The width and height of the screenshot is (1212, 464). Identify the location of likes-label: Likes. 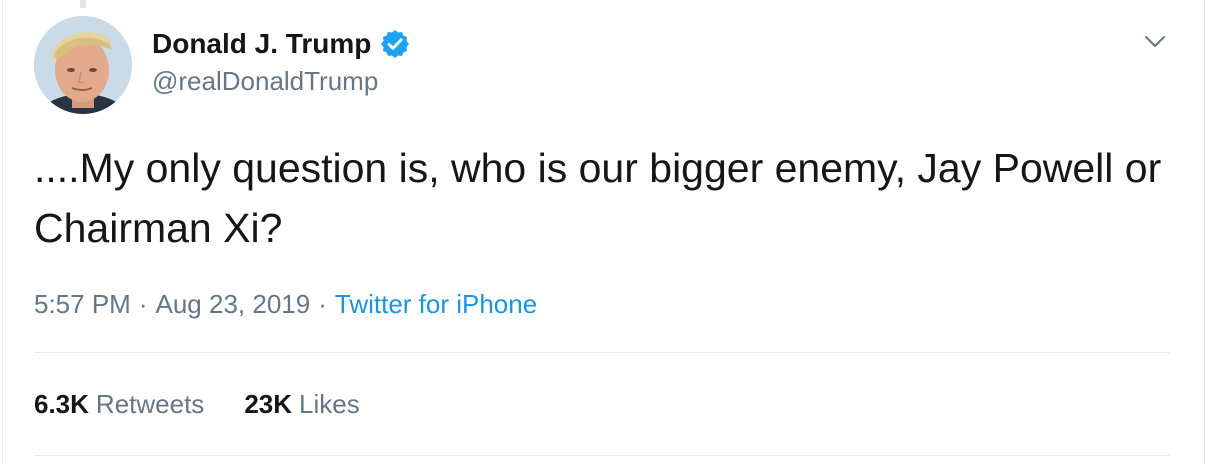
(329, 403).